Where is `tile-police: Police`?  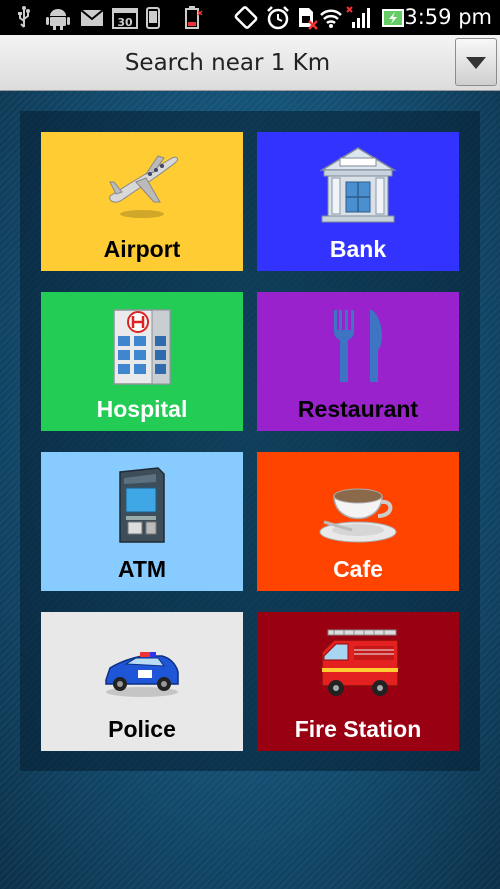 tile-police: Police is located at coordinates (142, 681).